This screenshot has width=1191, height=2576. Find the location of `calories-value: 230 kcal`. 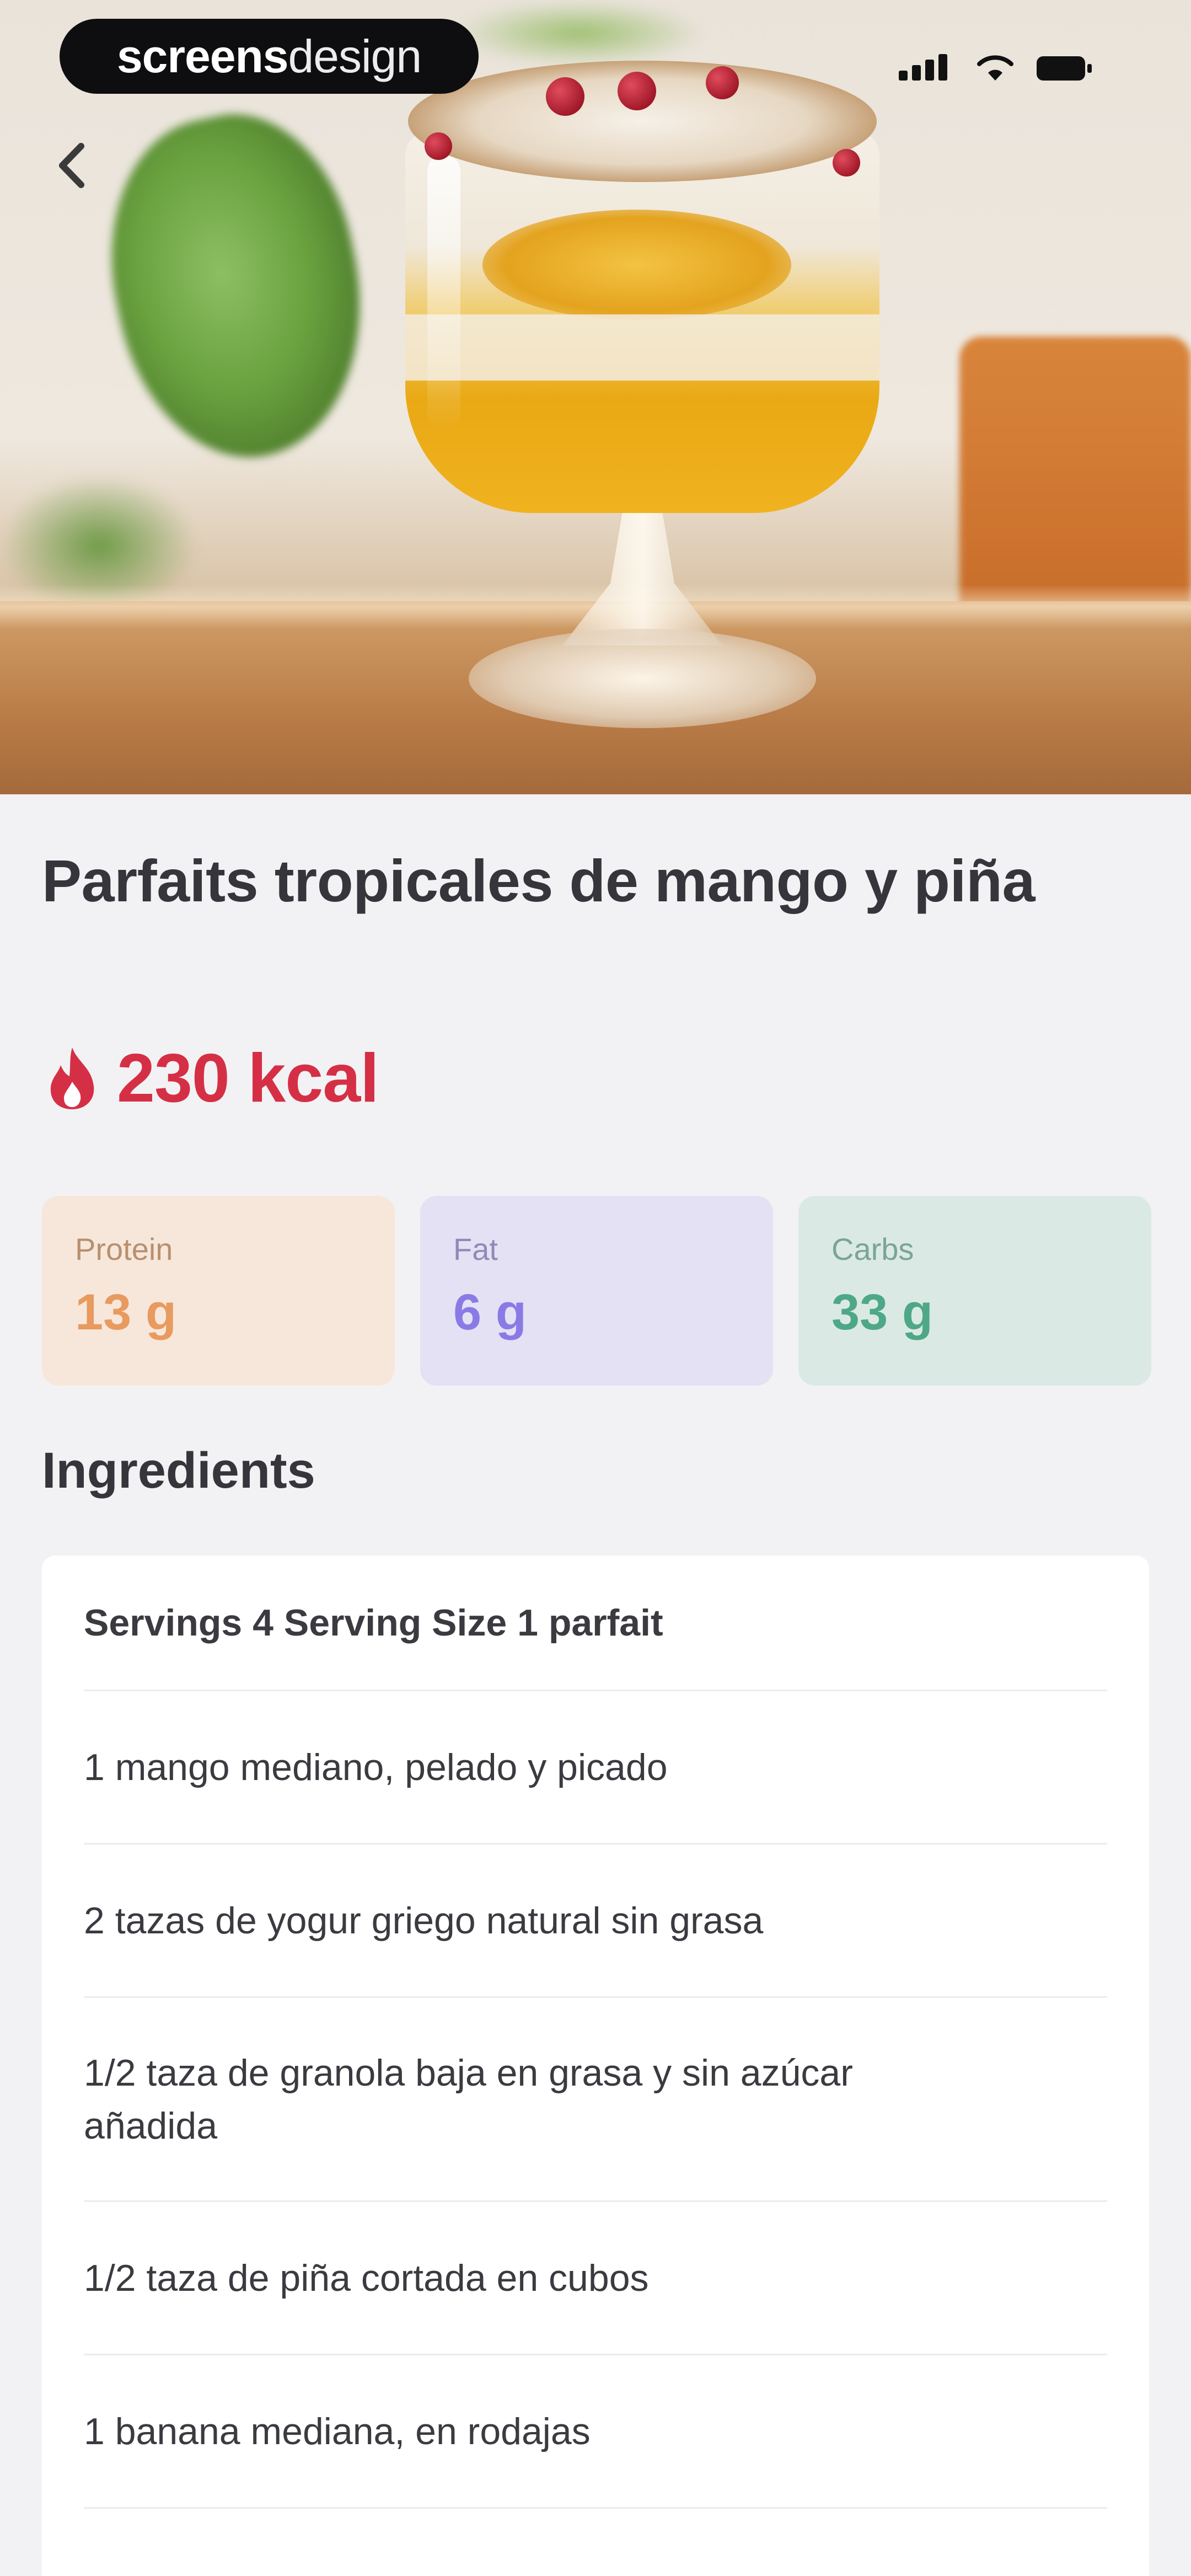

calories-value: 230 kcal is located at coordinates (248, 1078).